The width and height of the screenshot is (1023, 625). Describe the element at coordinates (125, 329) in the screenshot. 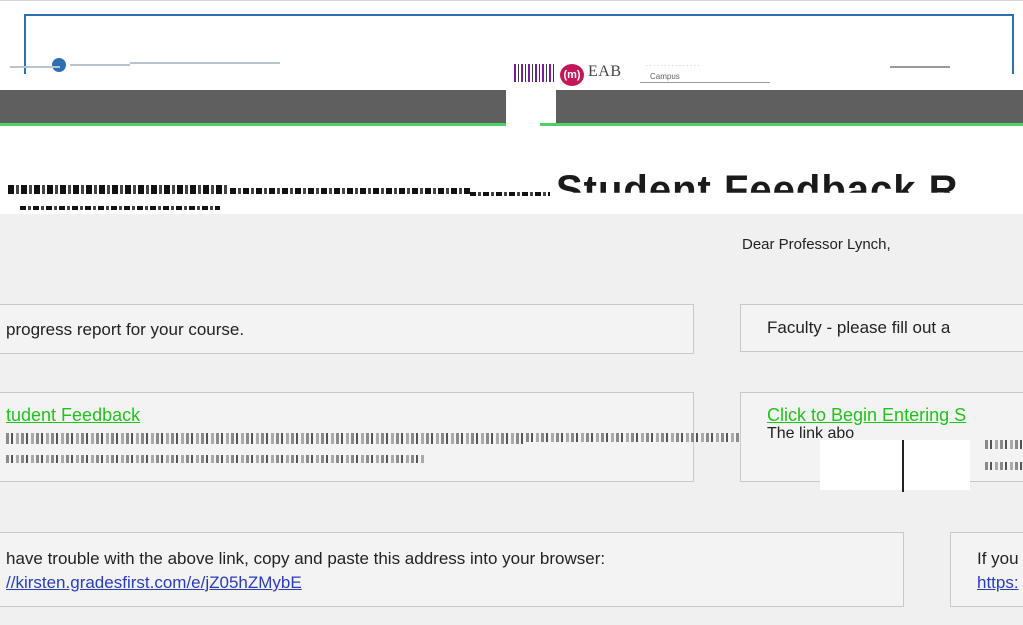

I see `intro-text-left: progress report for your course.` at that location.